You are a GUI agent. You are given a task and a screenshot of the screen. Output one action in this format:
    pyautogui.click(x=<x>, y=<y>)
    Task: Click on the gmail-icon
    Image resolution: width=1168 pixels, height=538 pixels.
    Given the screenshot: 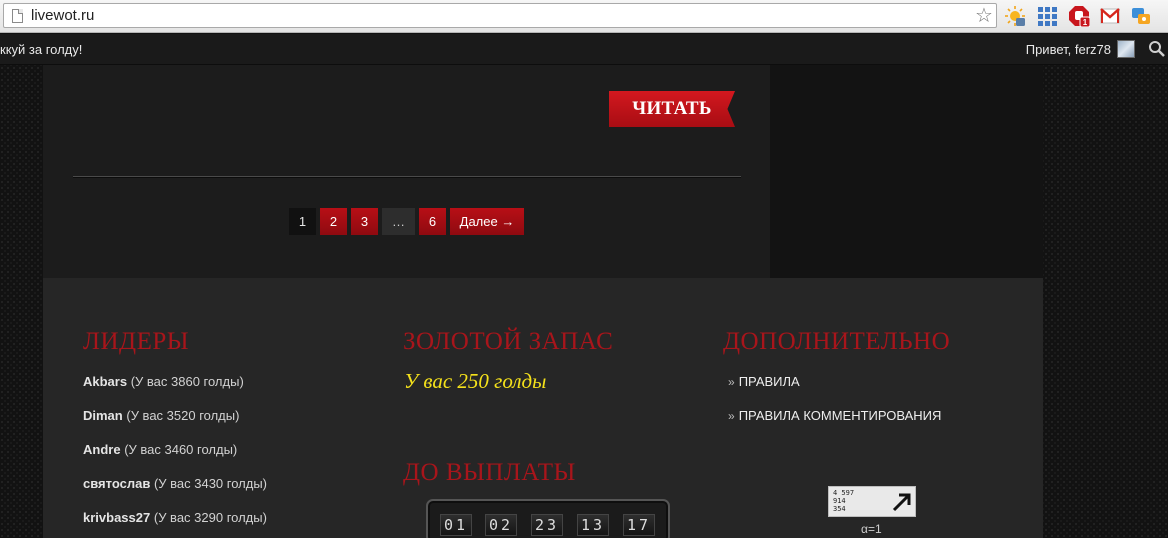 What is the action you would take?
    pyautogui.click(x=1110, y=16)
    